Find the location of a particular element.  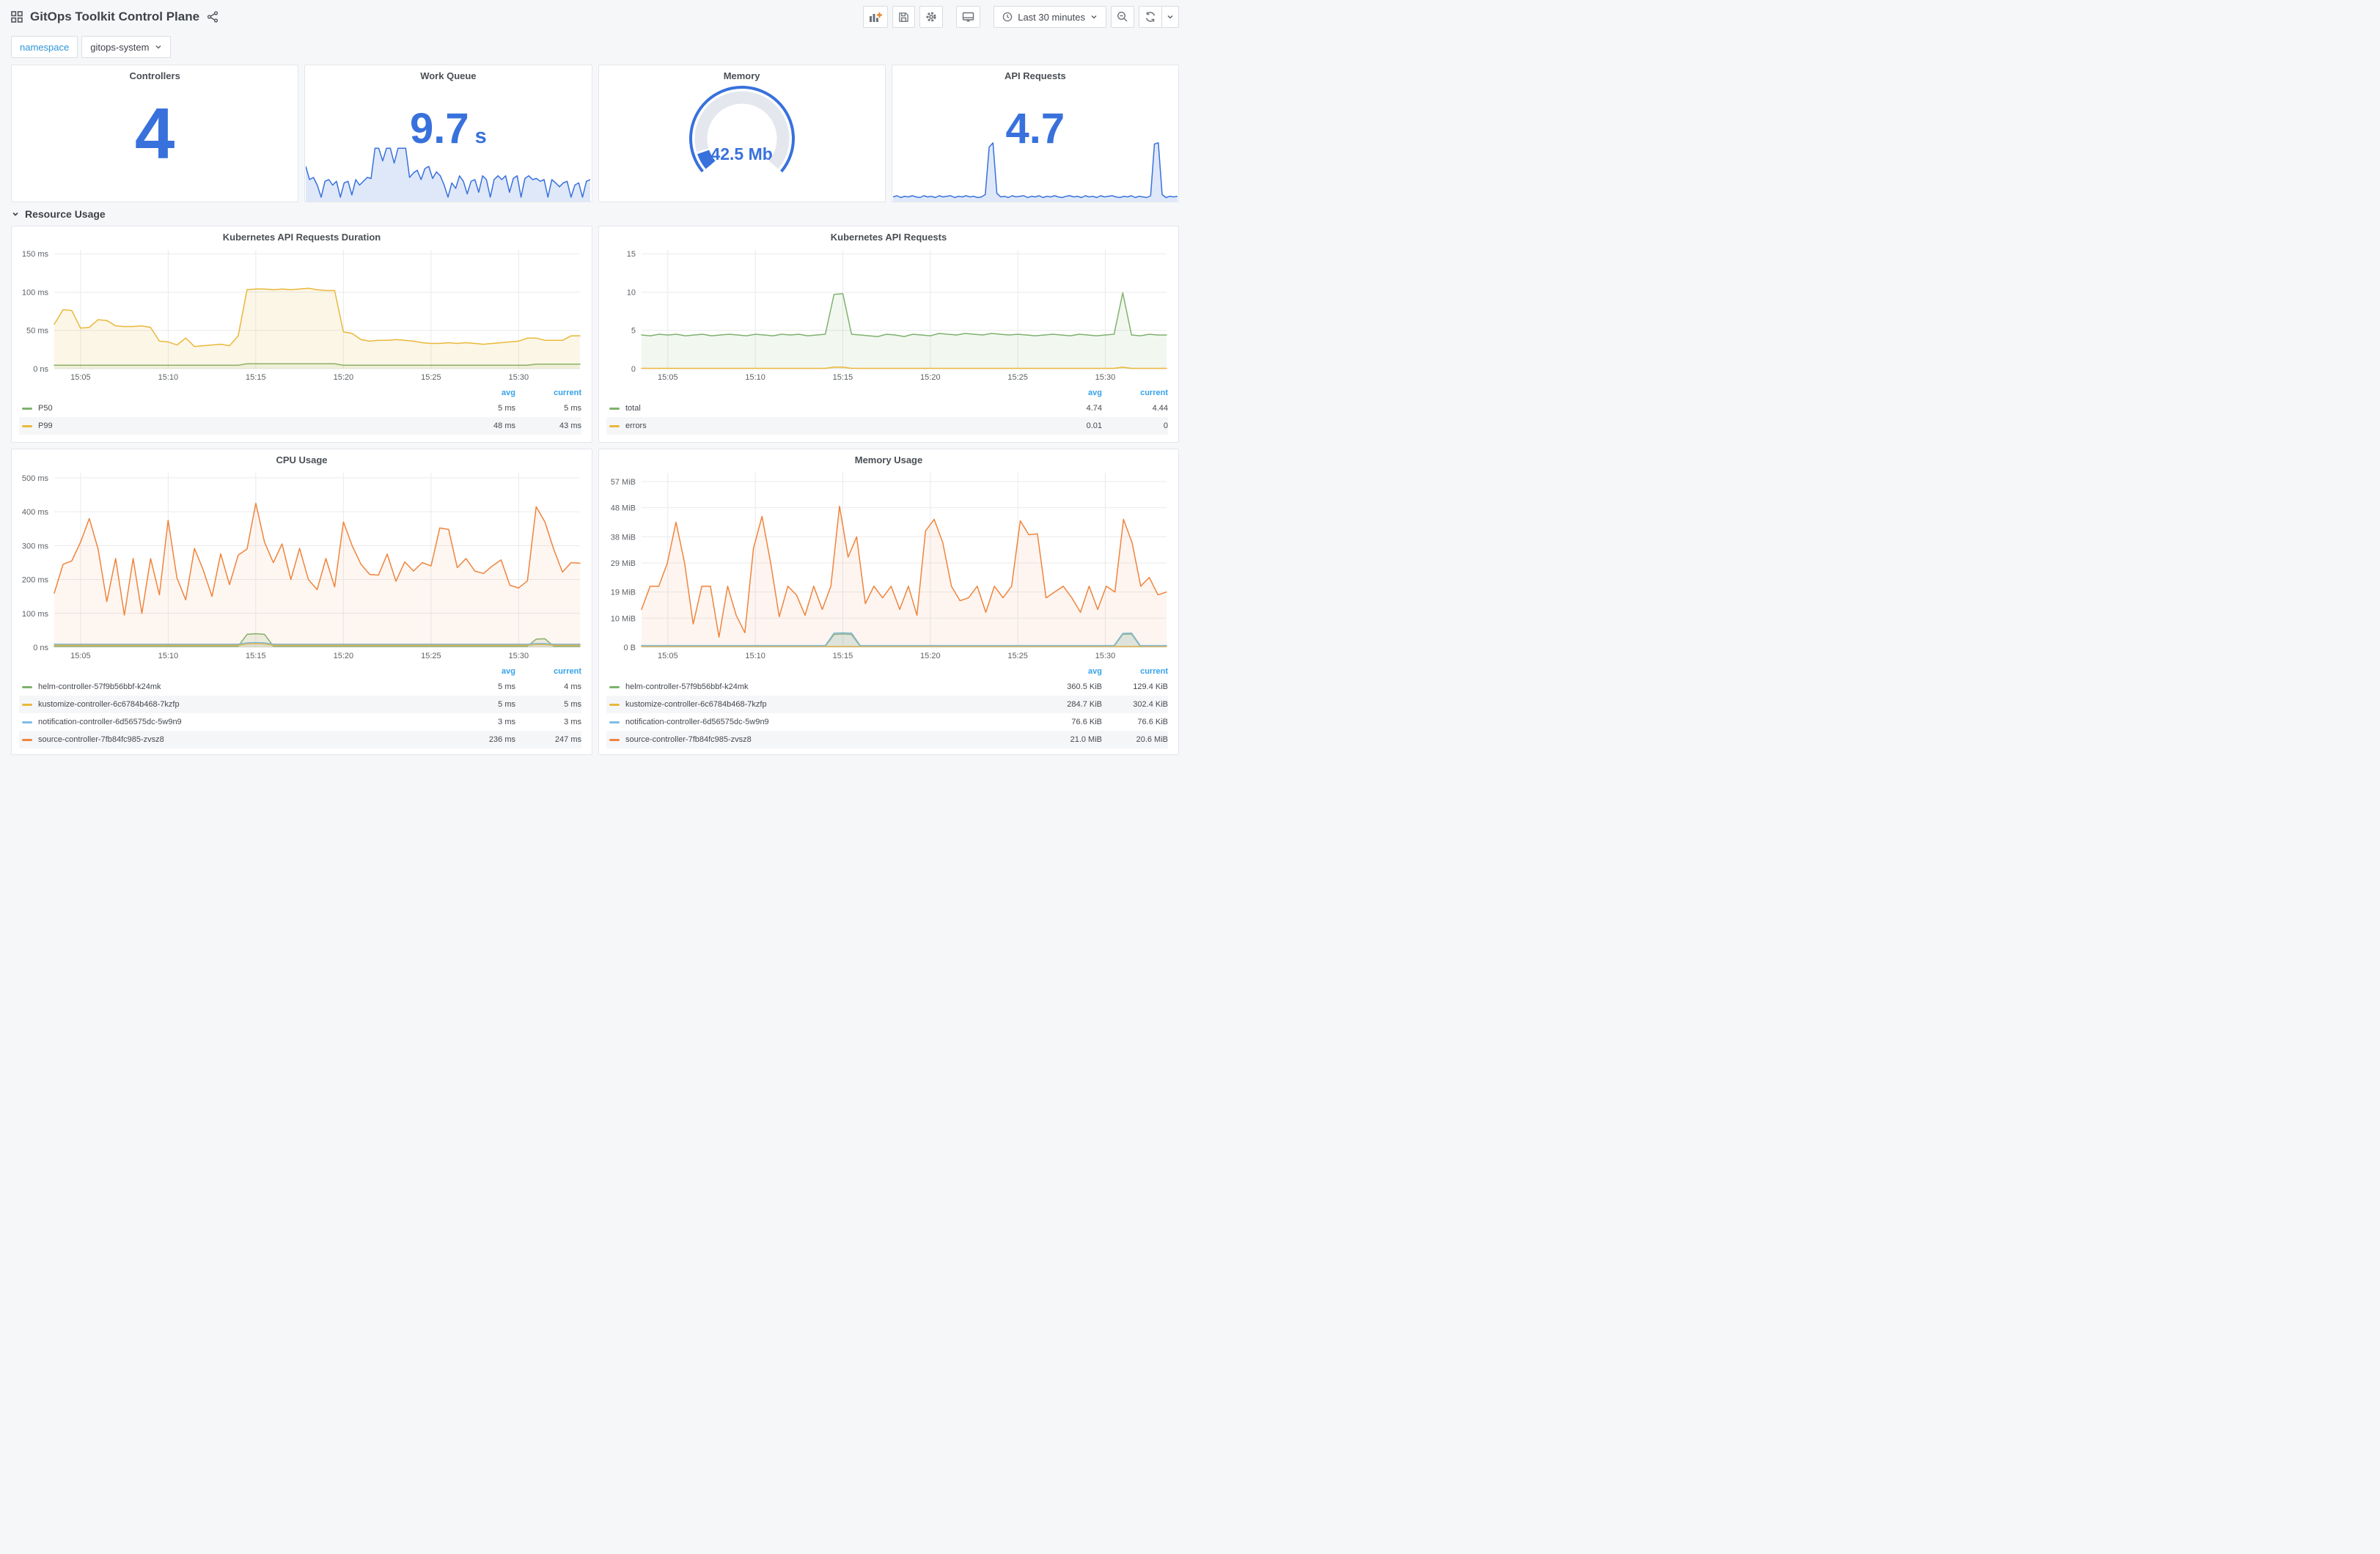

svg-text: 29 MiB is located at coordinates (623, 563).